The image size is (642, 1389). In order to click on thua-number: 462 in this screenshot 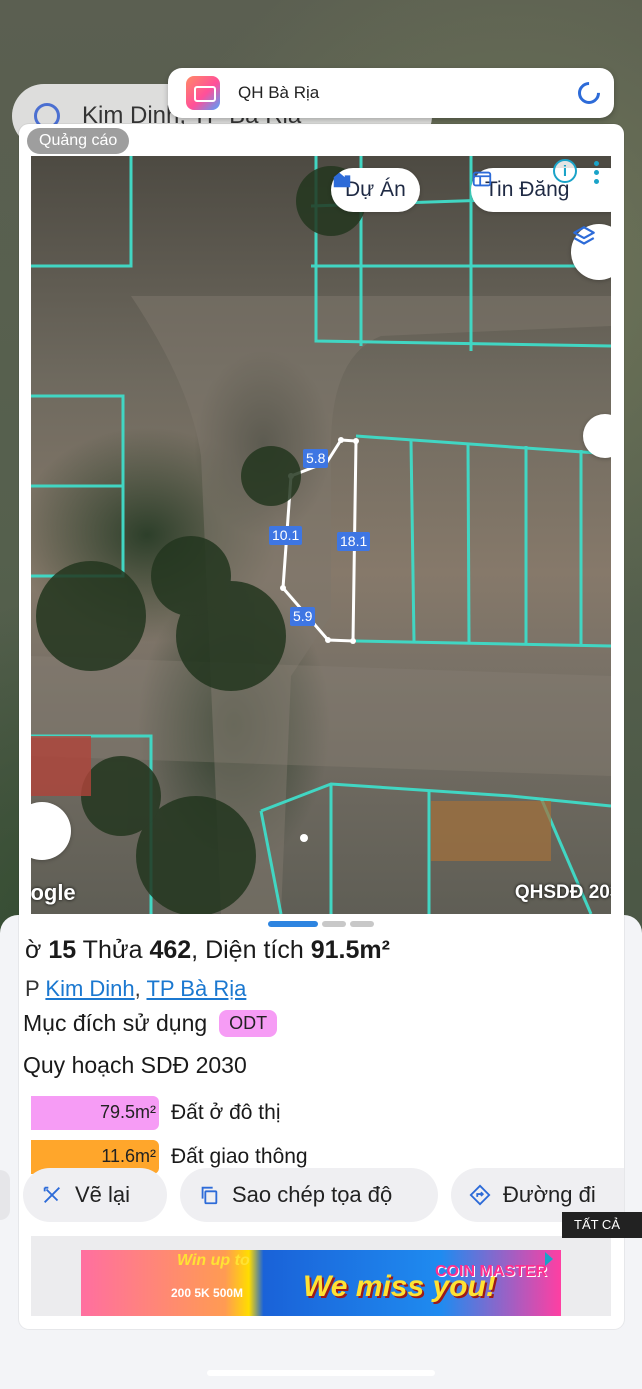, I will do `click(170, 950)`.